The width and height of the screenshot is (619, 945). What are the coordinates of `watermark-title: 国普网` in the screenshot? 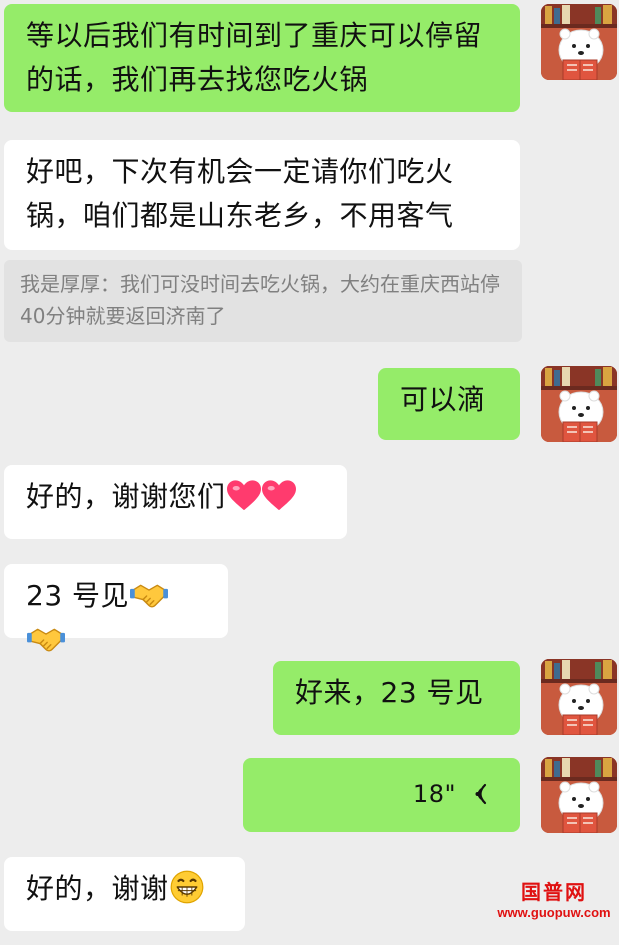 It's located at (554, 892).